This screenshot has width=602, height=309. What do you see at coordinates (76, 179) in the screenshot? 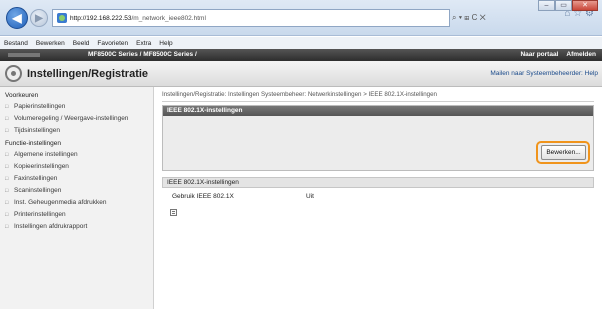
I see `sidebar-item-fax: Faxinstellingen` at bounding box center [76, 179].